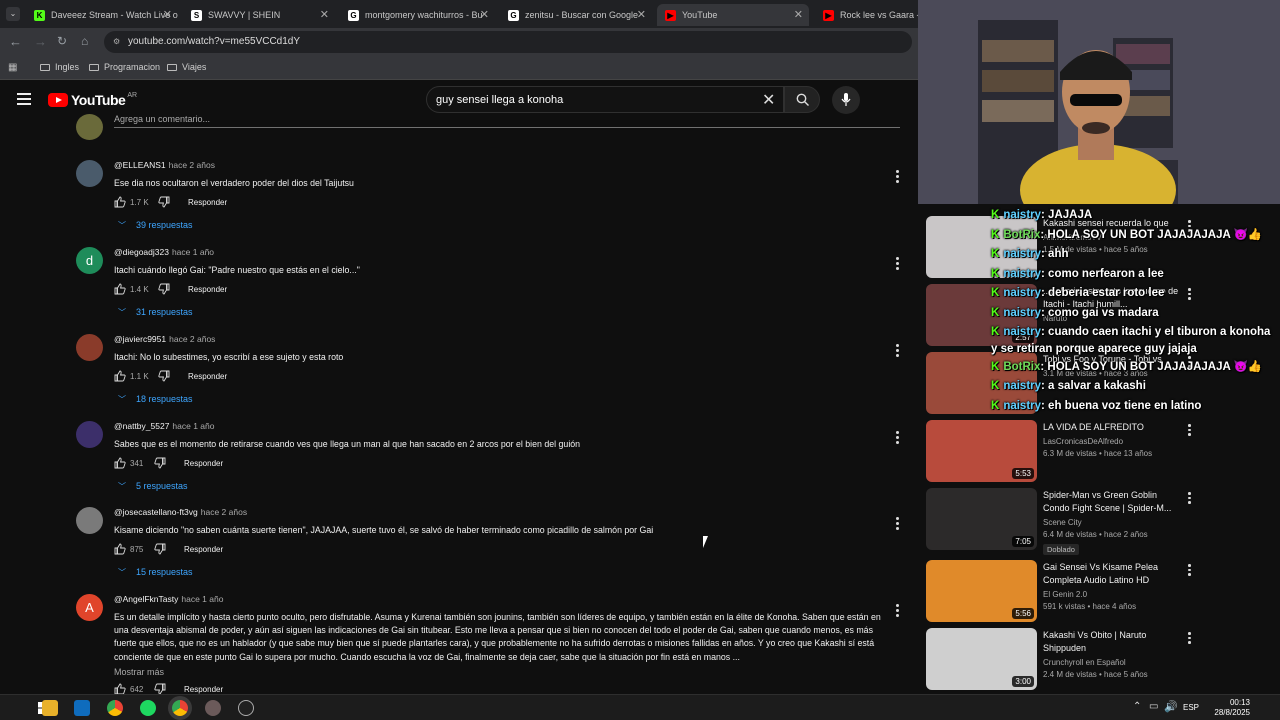 The image size is (1280, 720). I want to click on channel-name: Scene City, so click(1113, 522).